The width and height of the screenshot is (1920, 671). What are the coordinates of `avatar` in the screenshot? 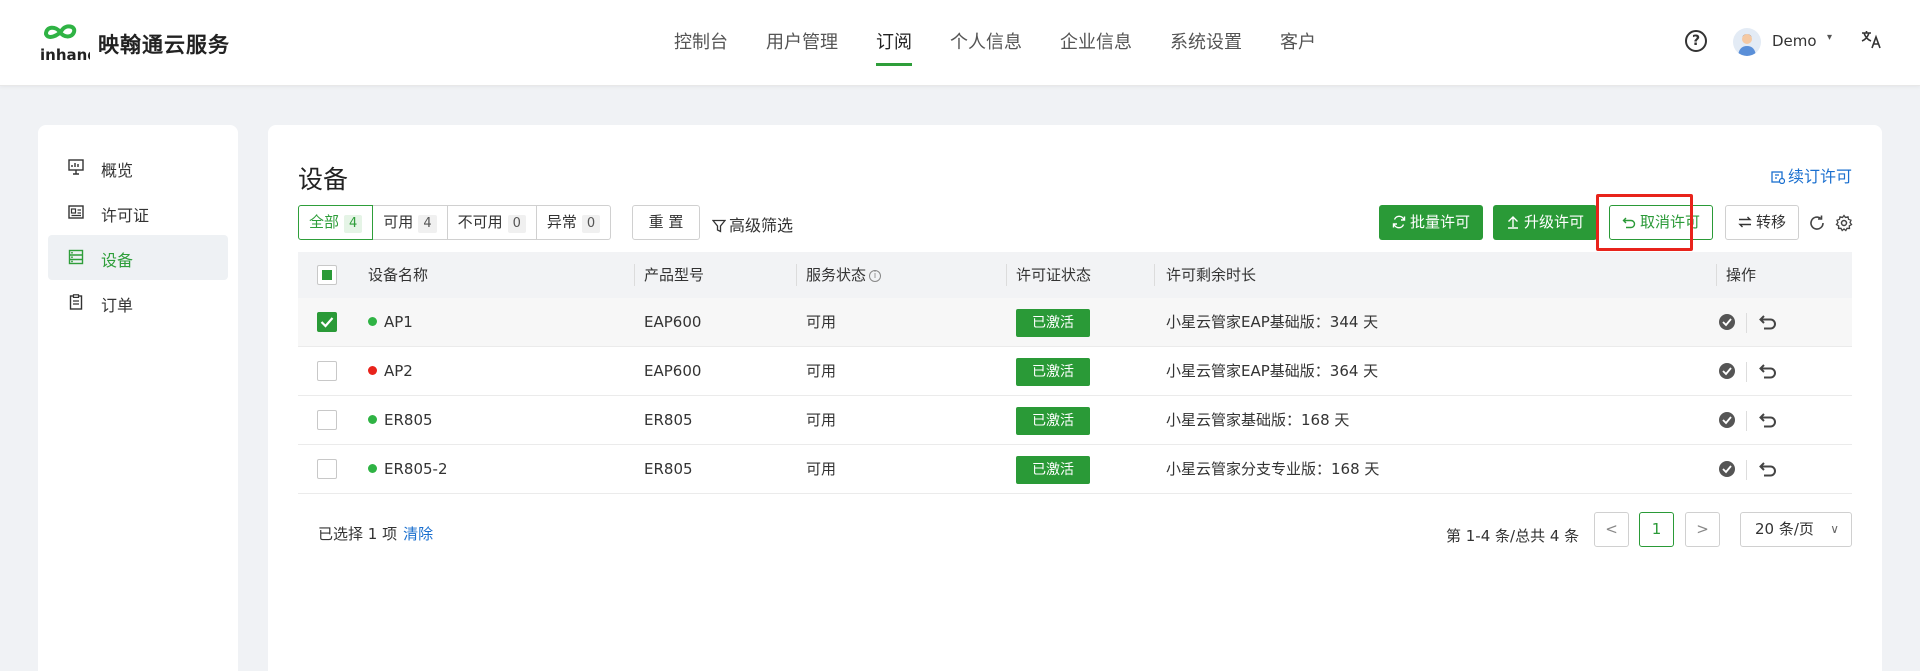 It's located at (1747, 42).